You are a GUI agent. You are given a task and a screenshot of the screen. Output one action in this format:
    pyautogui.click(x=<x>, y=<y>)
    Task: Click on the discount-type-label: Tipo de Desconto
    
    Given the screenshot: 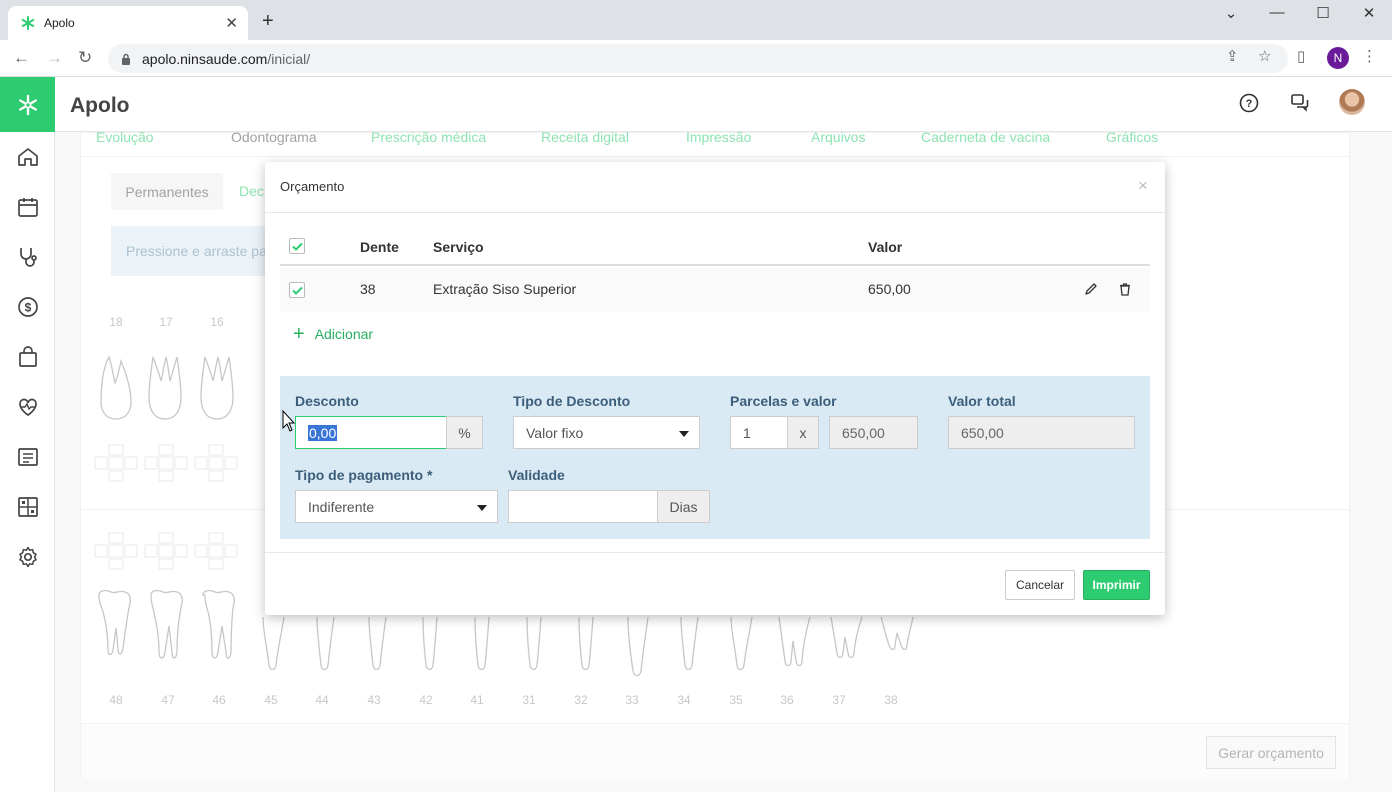 What is the action you would take?
    pyautogui.click(x=572, y=401)
    